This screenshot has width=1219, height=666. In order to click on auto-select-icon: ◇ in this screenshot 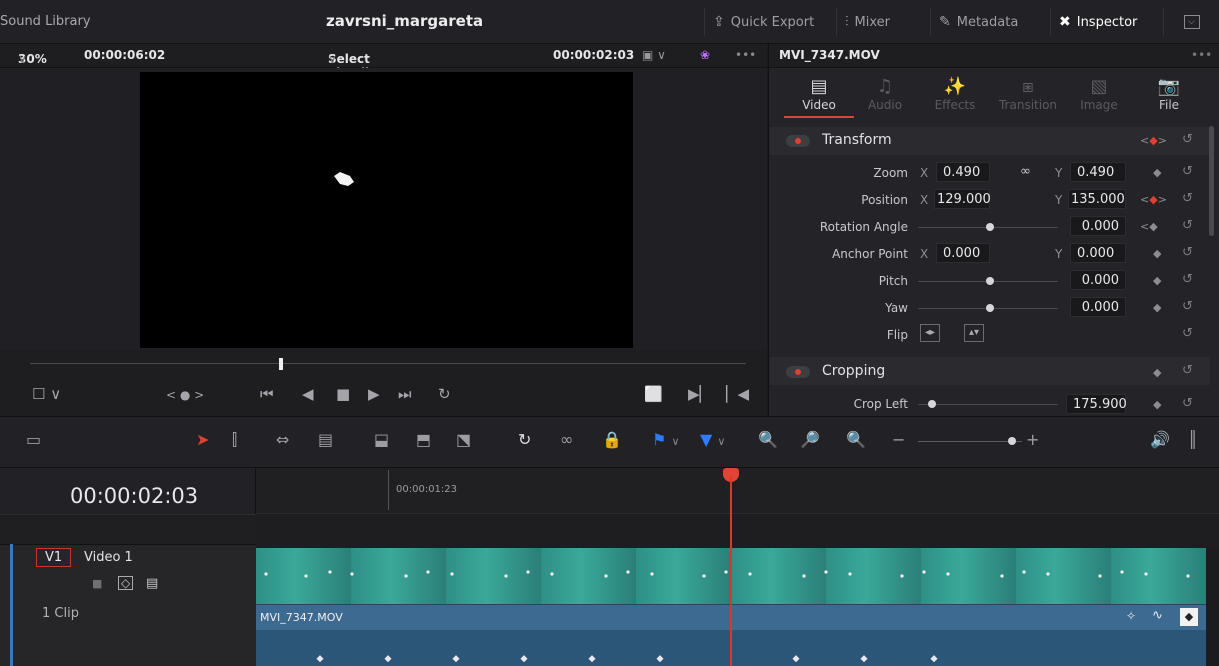, I will do `click(126, 583)`.